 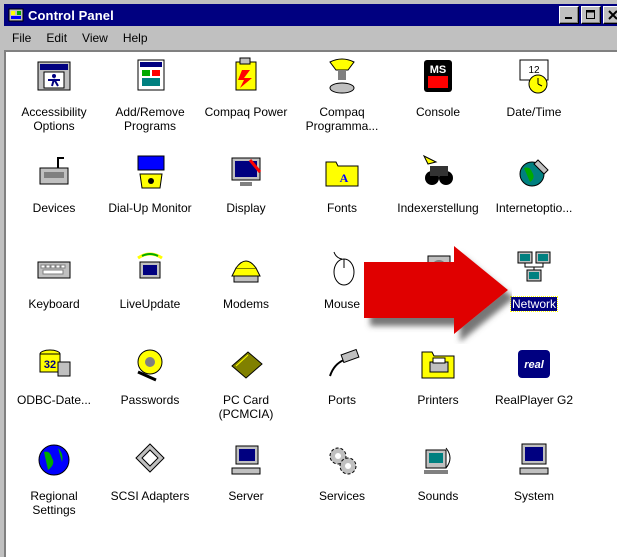 I want to click on control-panel-icon, so click(x=16, y=15).